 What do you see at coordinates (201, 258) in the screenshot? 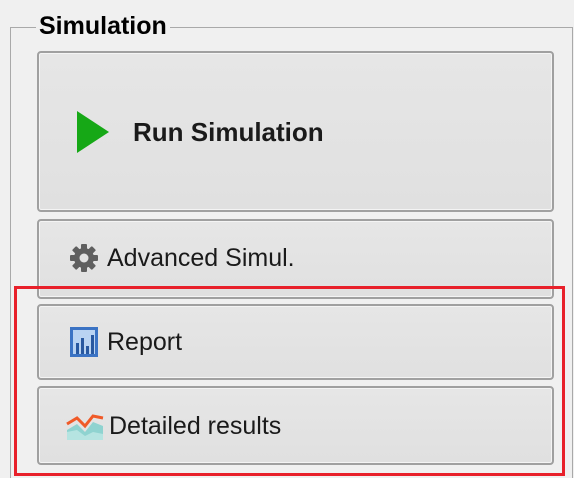
I see `advanced-simulation-label: Advanced Simul.` at bounding box center [201, 258].